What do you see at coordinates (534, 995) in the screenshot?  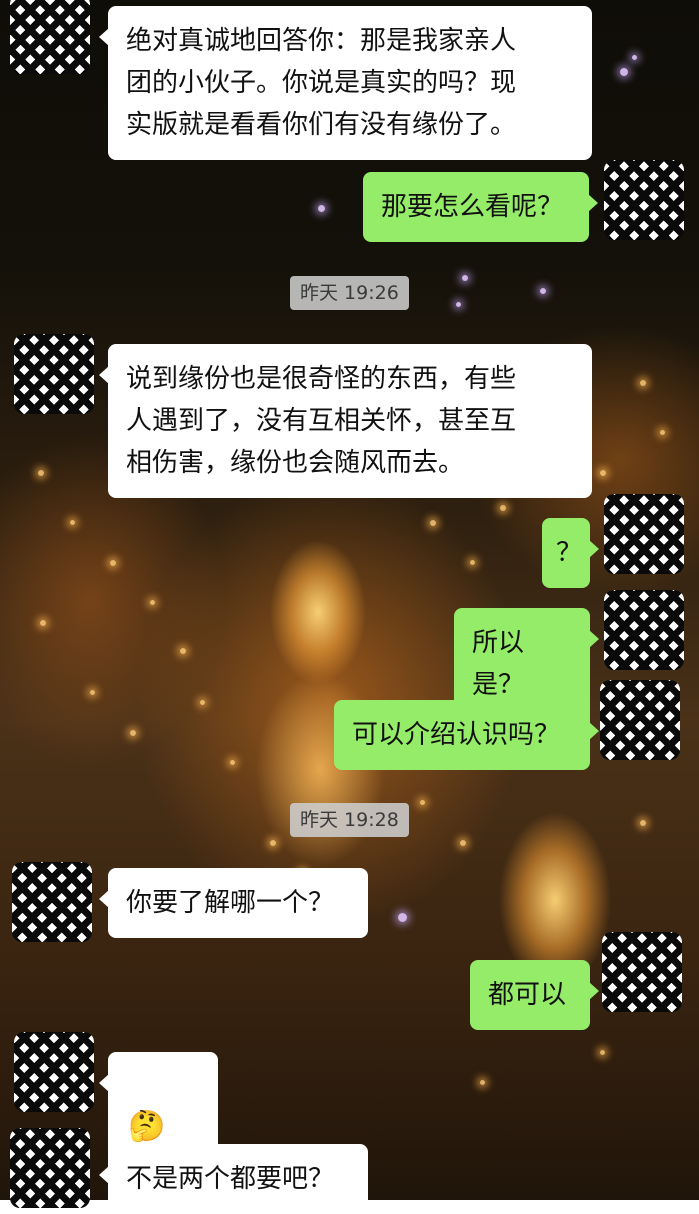 I see `outgoing-message-bubble: 都可以` at bounding box center [534, 995].